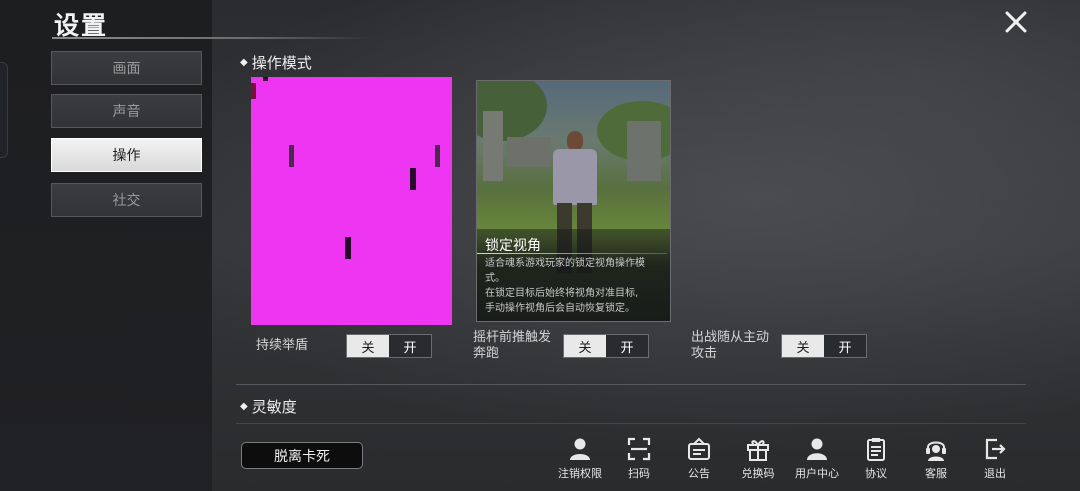  I want to click on sensitivity-header: ◆ 灵敏度, so click(268, 406).